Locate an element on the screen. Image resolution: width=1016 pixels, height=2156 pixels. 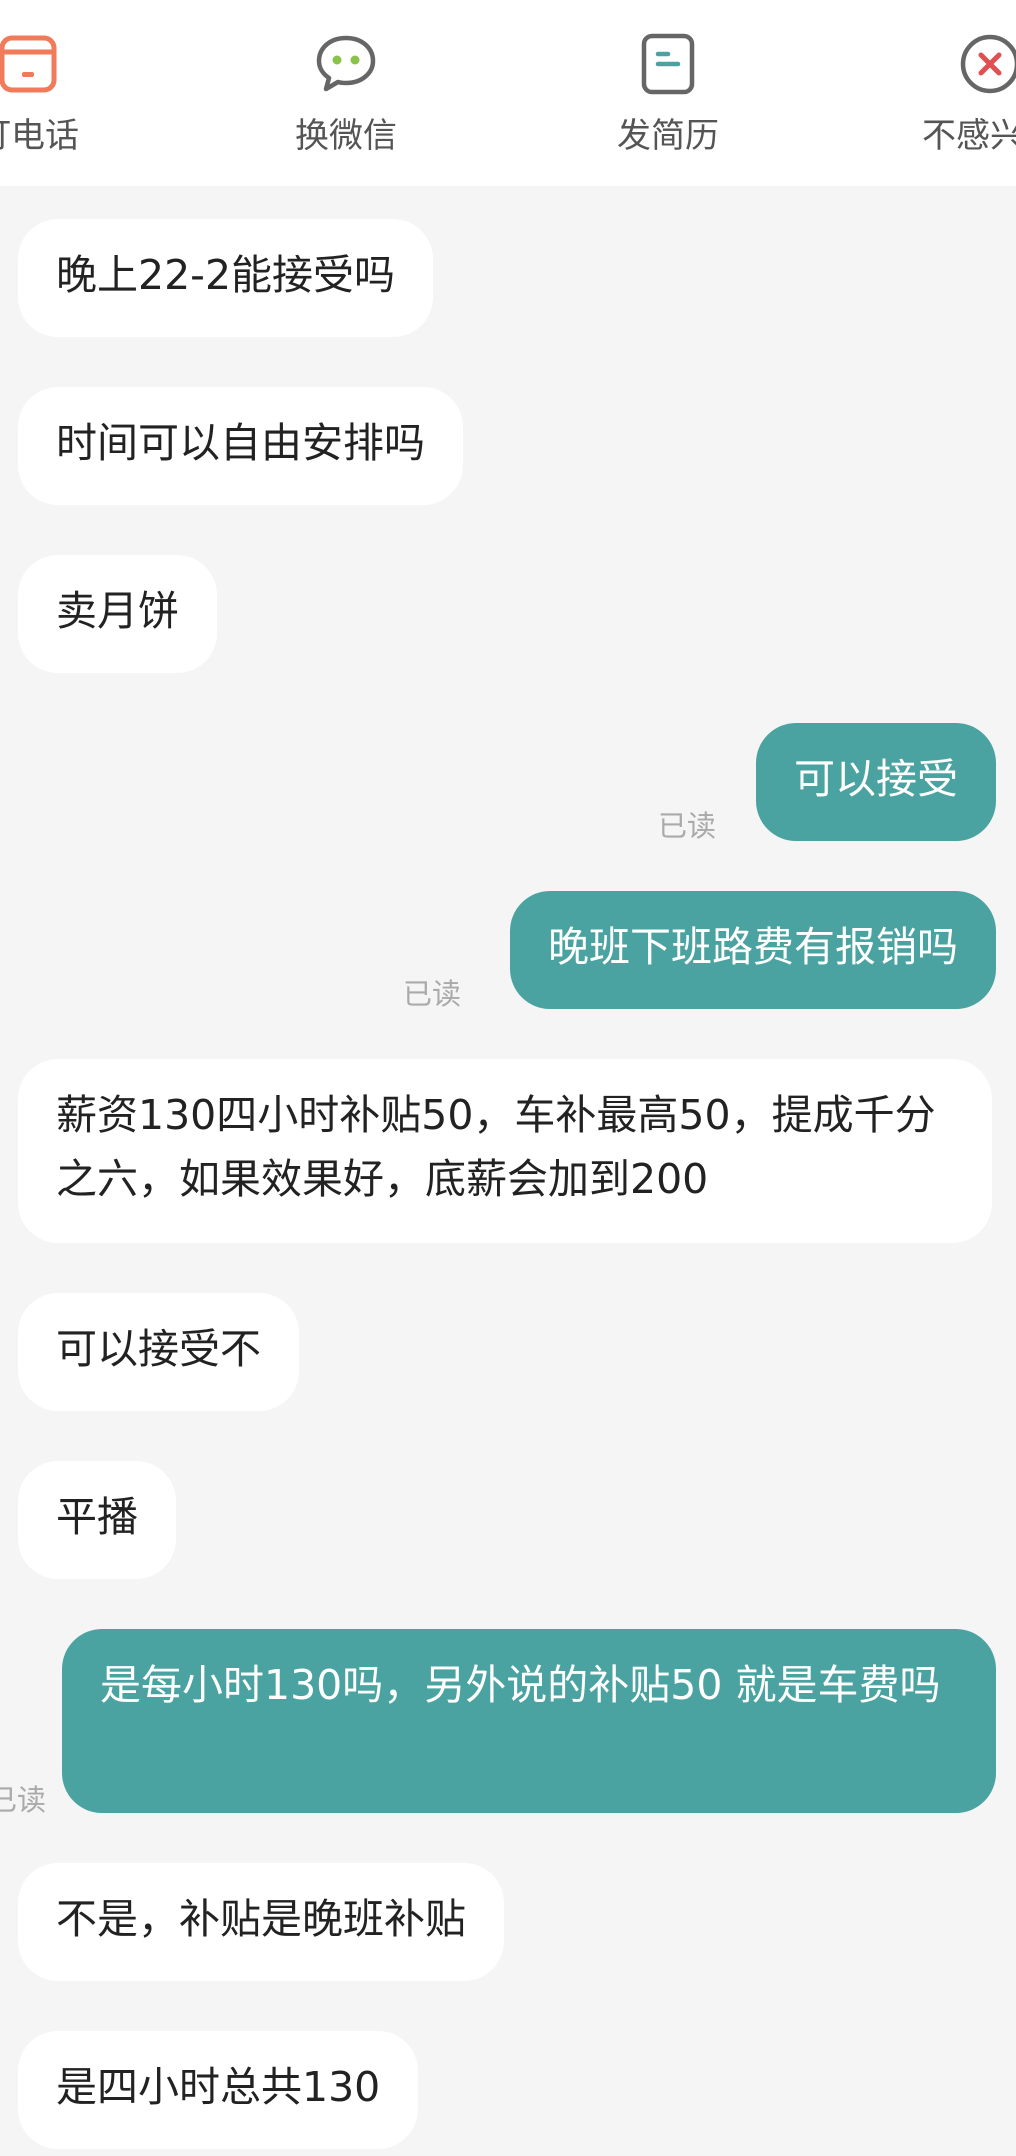
message-text: 不是，补贴是晚班补贴 is located at coordinates (261, 1919).